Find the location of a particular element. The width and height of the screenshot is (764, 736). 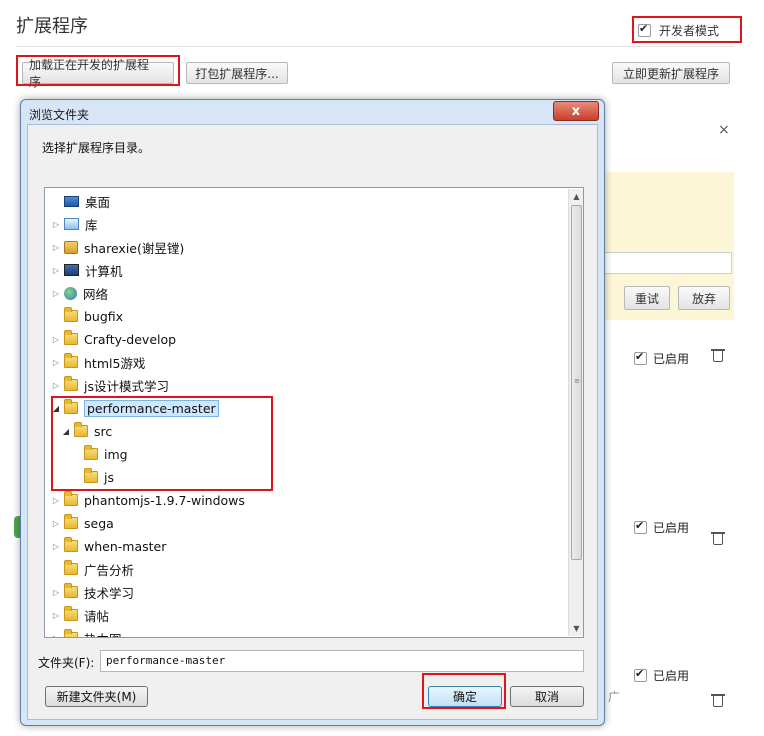

tree-item: ▷ 计算机 is located at coordinates (87, 270).